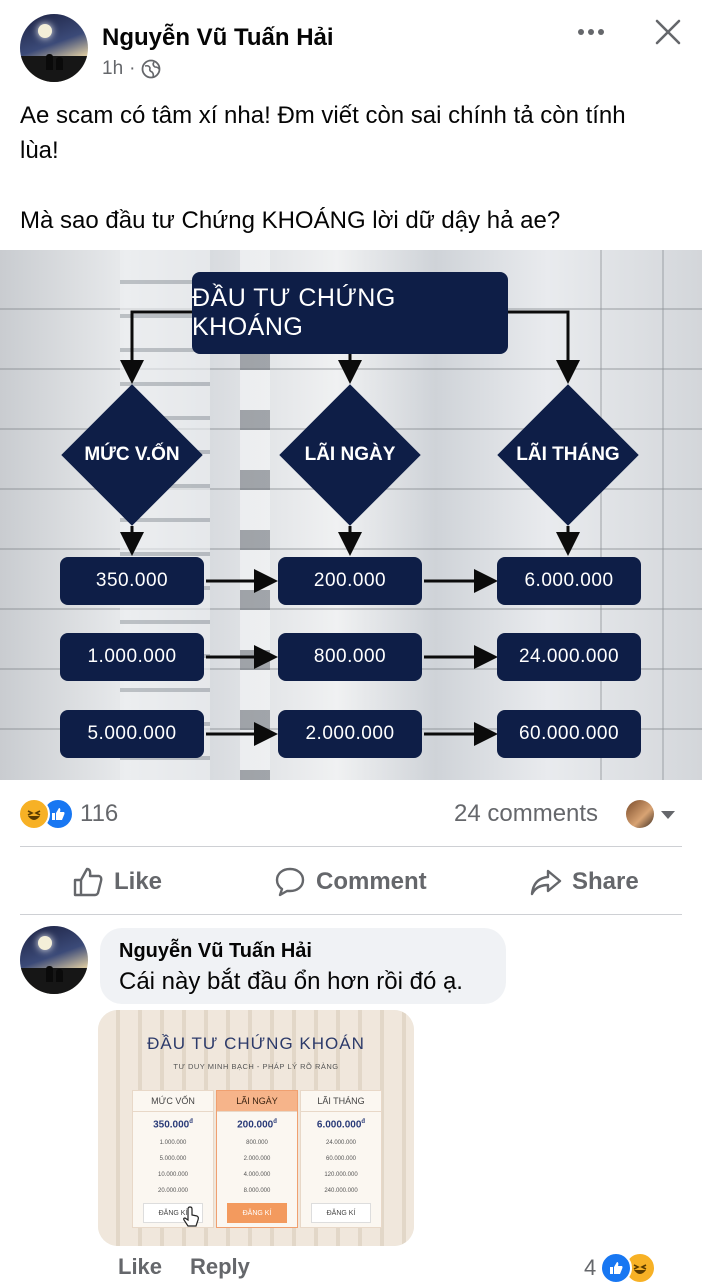 The width and height of the screenshot is (702, 1284). What do you see at coordinates (220, 1267) in the screenshot?
I see `comment-reply-button: Reply` at bounding box center [220, 1267].